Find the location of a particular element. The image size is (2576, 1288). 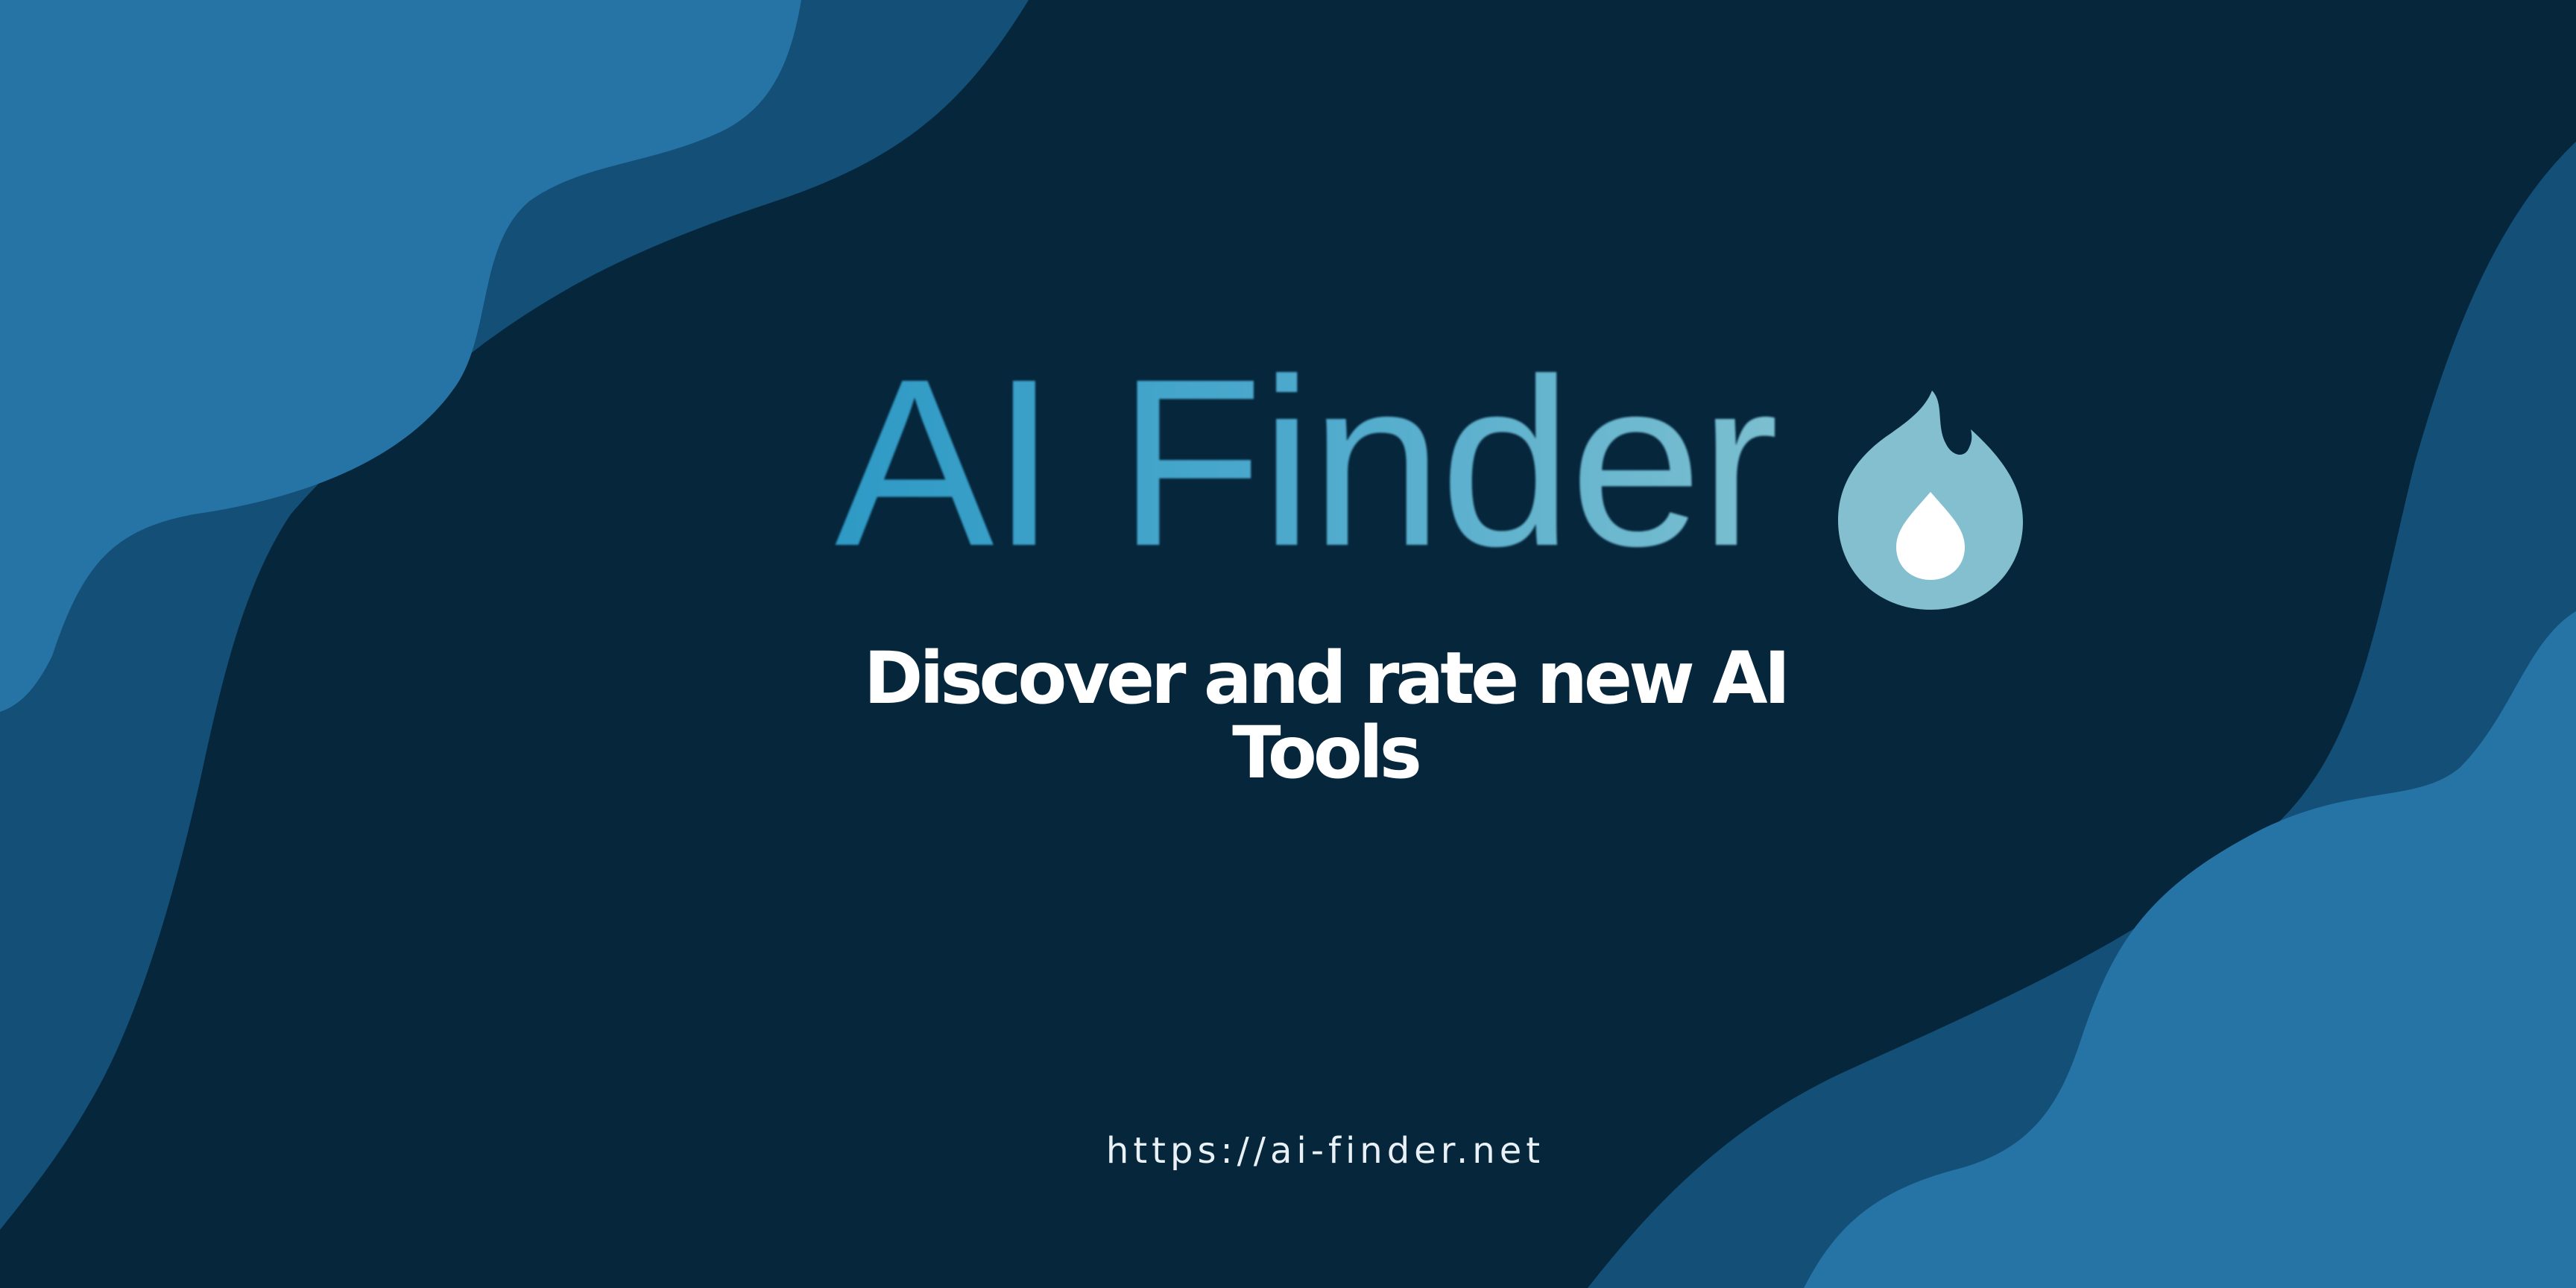

tagline: Discover and rate new AI Tools is located at coordinates (1326, 716).